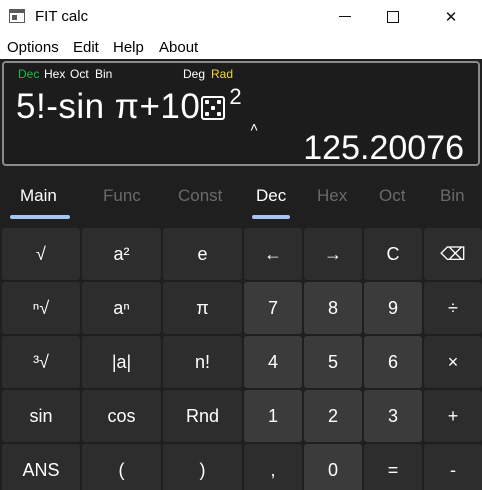 The image size is (482, 490). Describe the element at coordinates (41, 416) in the screenshot. I see `sin-button: sin` at that location.